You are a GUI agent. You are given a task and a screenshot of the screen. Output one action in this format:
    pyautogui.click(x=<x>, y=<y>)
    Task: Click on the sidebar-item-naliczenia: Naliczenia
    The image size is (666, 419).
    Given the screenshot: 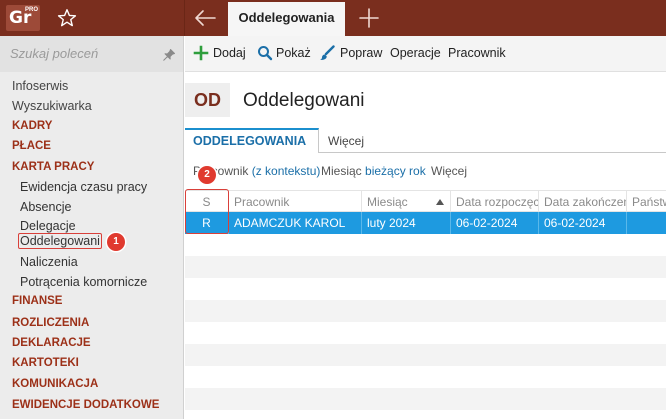 What is the action you would take?
    pyautogui.click(x=49, y=262)
    